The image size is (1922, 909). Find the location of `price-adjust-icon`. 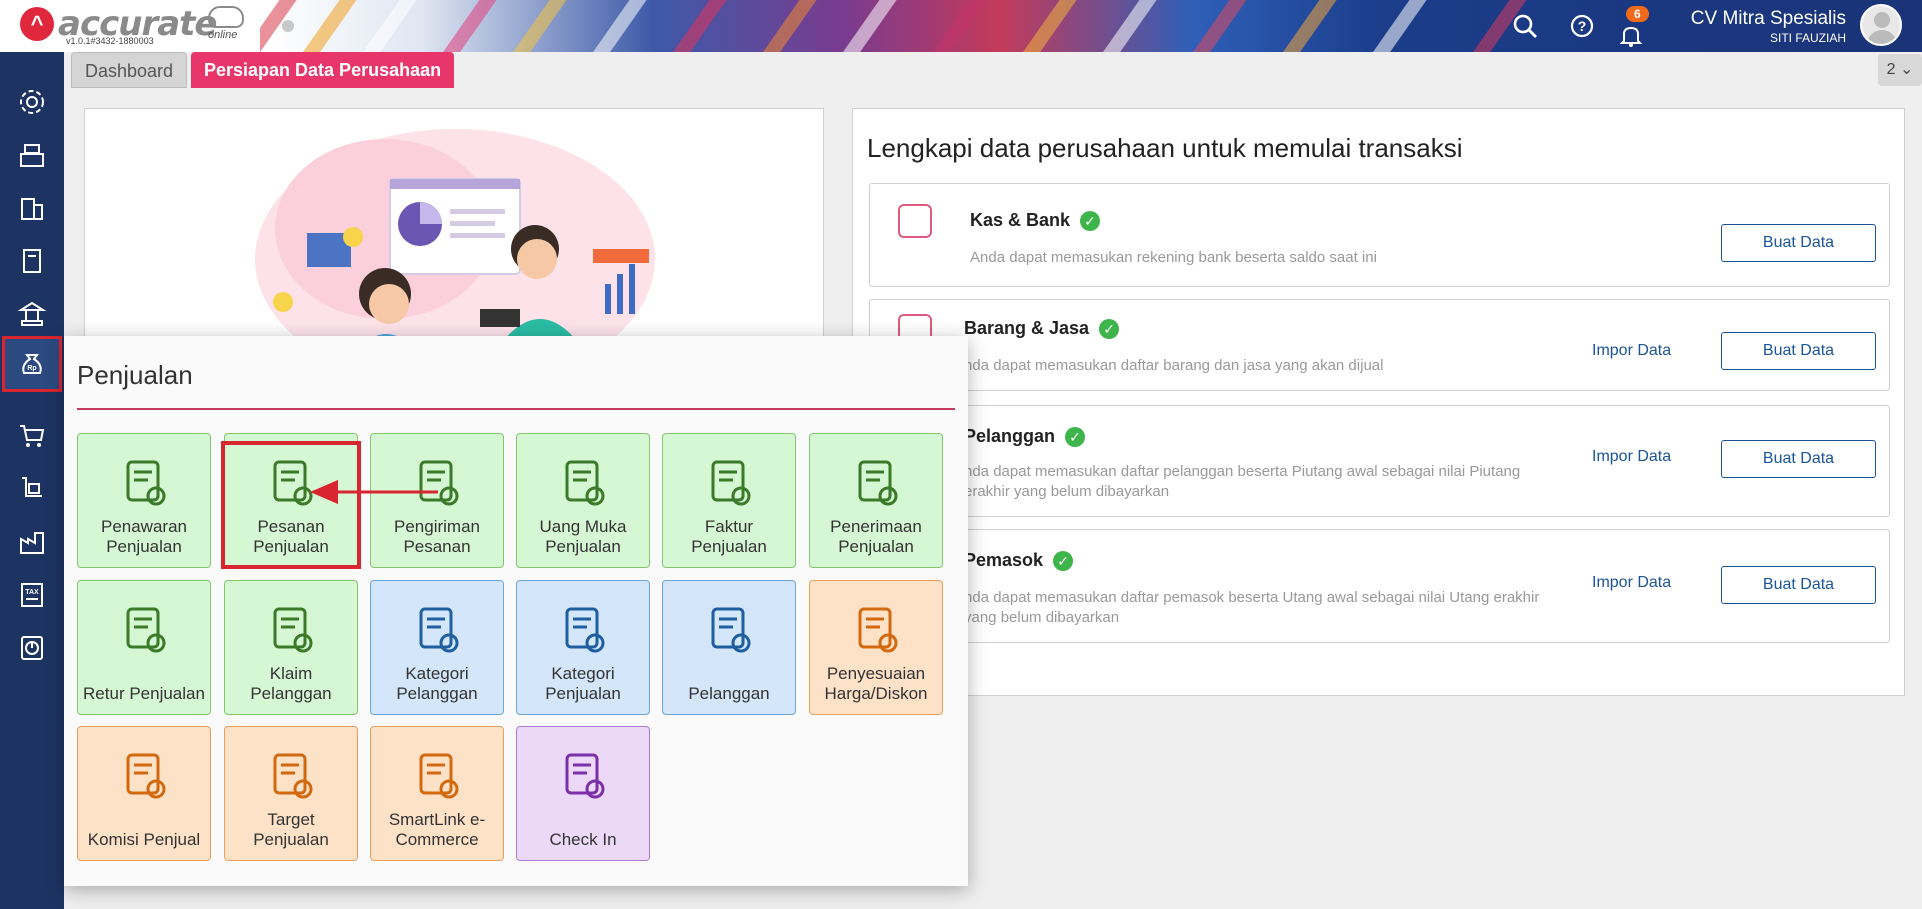

price-adjust-icon is located at coordinates (878, 630).